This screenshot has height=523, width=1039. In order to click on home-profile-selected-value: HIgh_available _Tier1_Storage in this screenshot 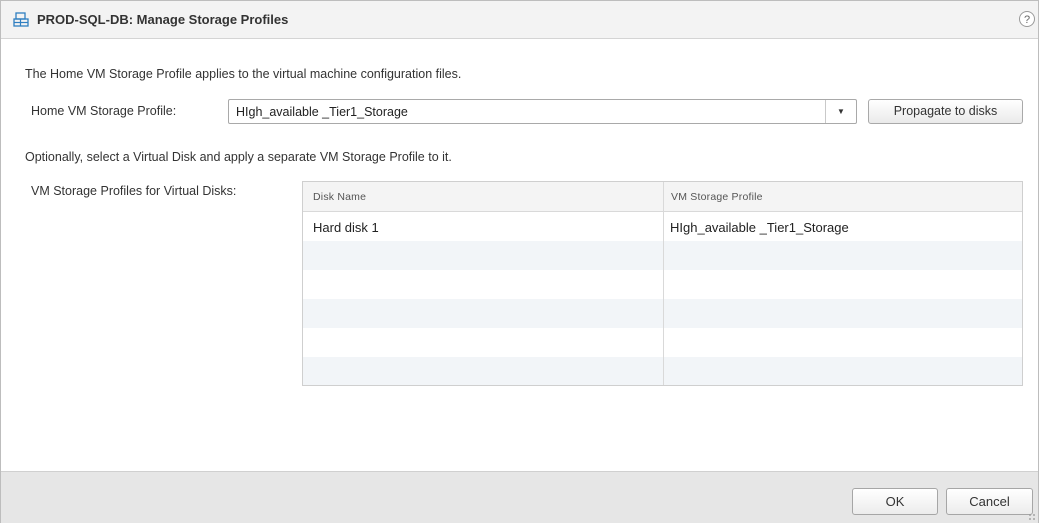, I will do `click(322, 112)`.